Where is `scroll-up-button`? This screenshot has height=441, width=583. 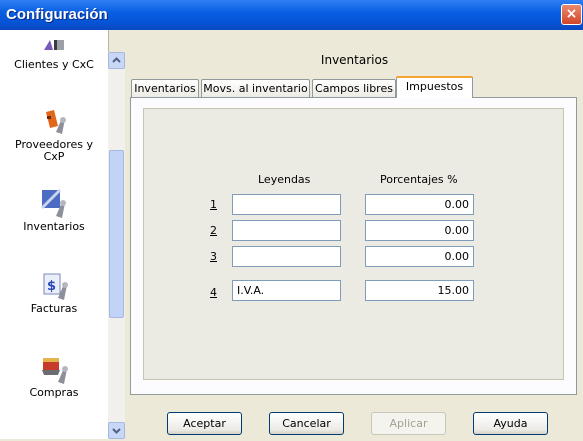
scroll-up-button is located at coordinates (116, 60).